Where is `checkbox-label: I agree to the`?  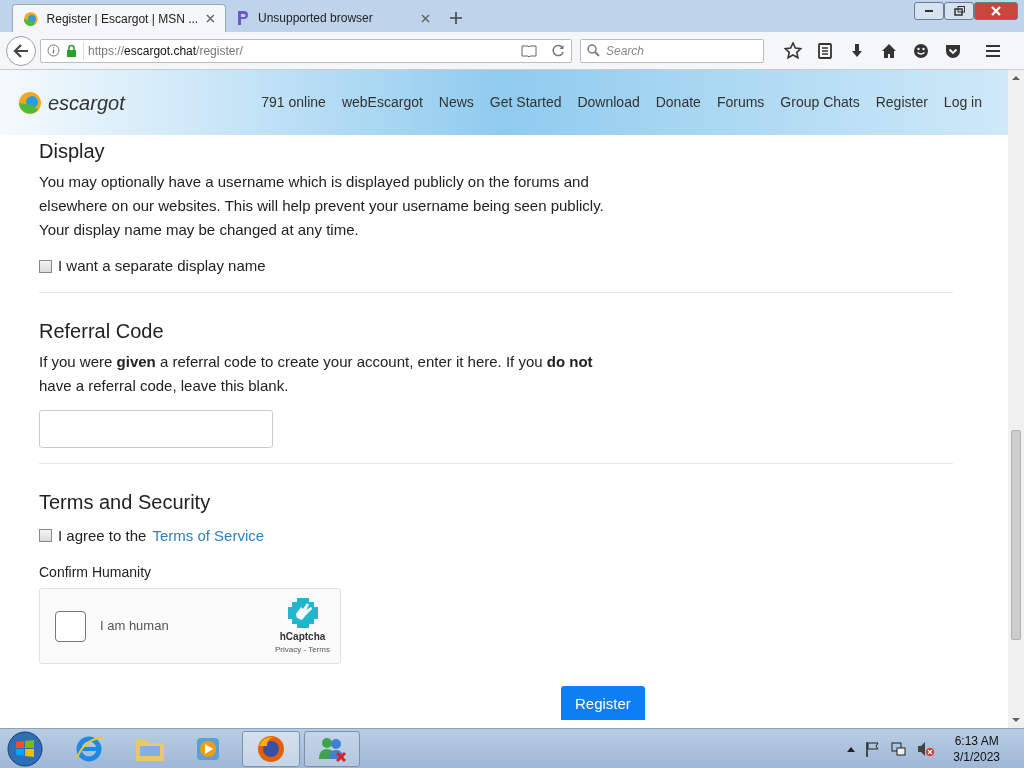 checkbox-label: I agree to the is located at coordinates (102, 535).